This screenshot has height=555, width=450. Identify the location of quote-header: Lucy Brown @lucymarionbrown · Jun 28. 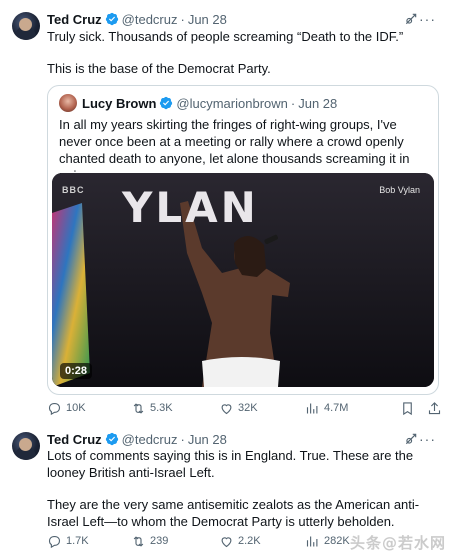
(198, 103).